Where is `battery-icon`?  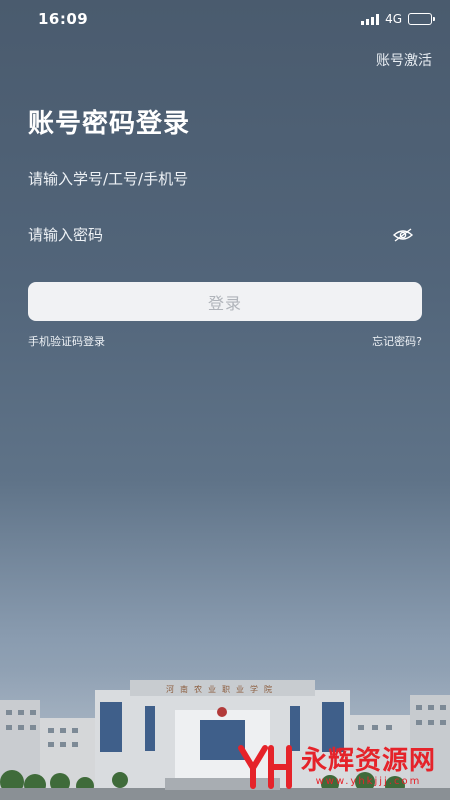 battery-icon is located at coordinates (421, 19).